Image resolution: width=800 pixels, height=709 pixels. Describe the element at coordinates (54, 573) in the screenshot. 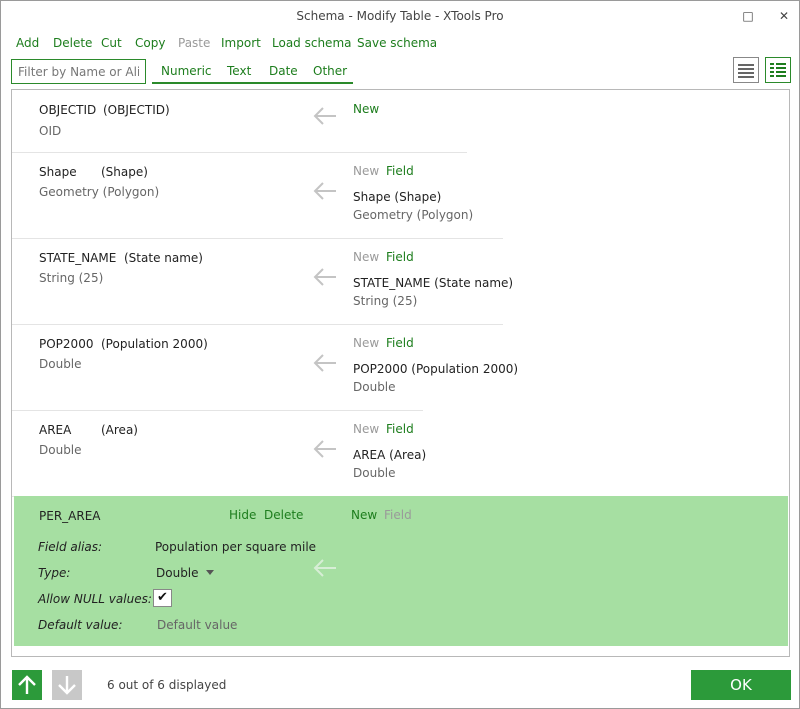

I see `type-label: Type:` at that location.